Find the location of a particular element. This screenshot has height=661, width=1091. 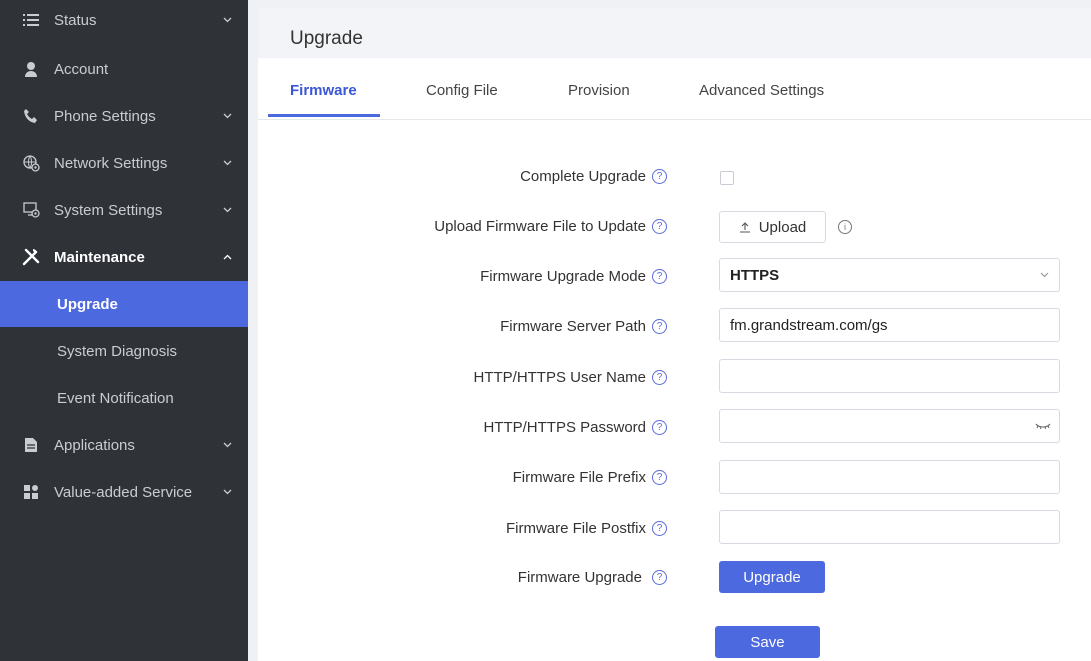

complete-upgrade-row: Complete Upgrade ? is located at coordinates (593, 176).